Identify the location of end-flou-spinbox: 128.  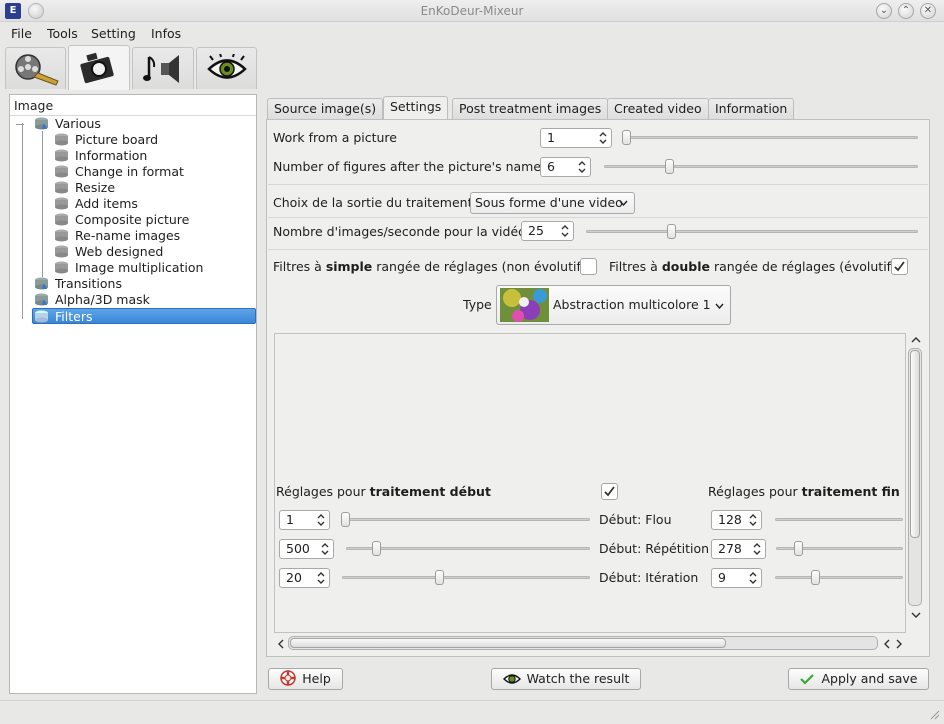
(736, 520).